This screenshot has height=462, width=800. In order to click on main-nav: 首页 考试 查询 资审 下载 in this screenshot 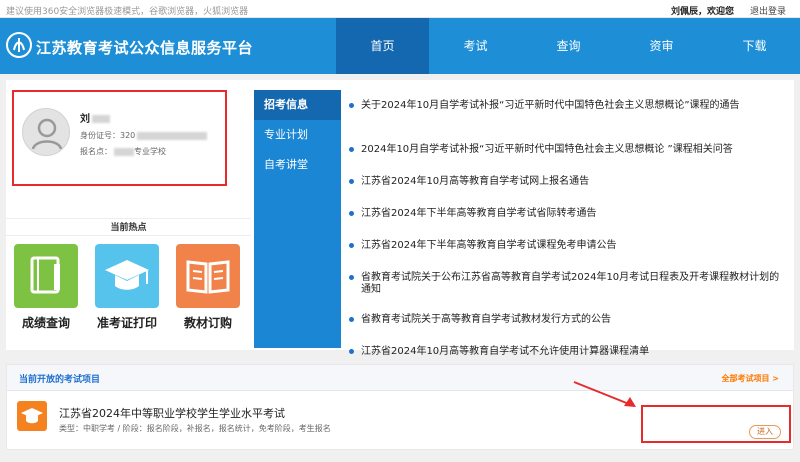, I will do `click(568, 46)`.